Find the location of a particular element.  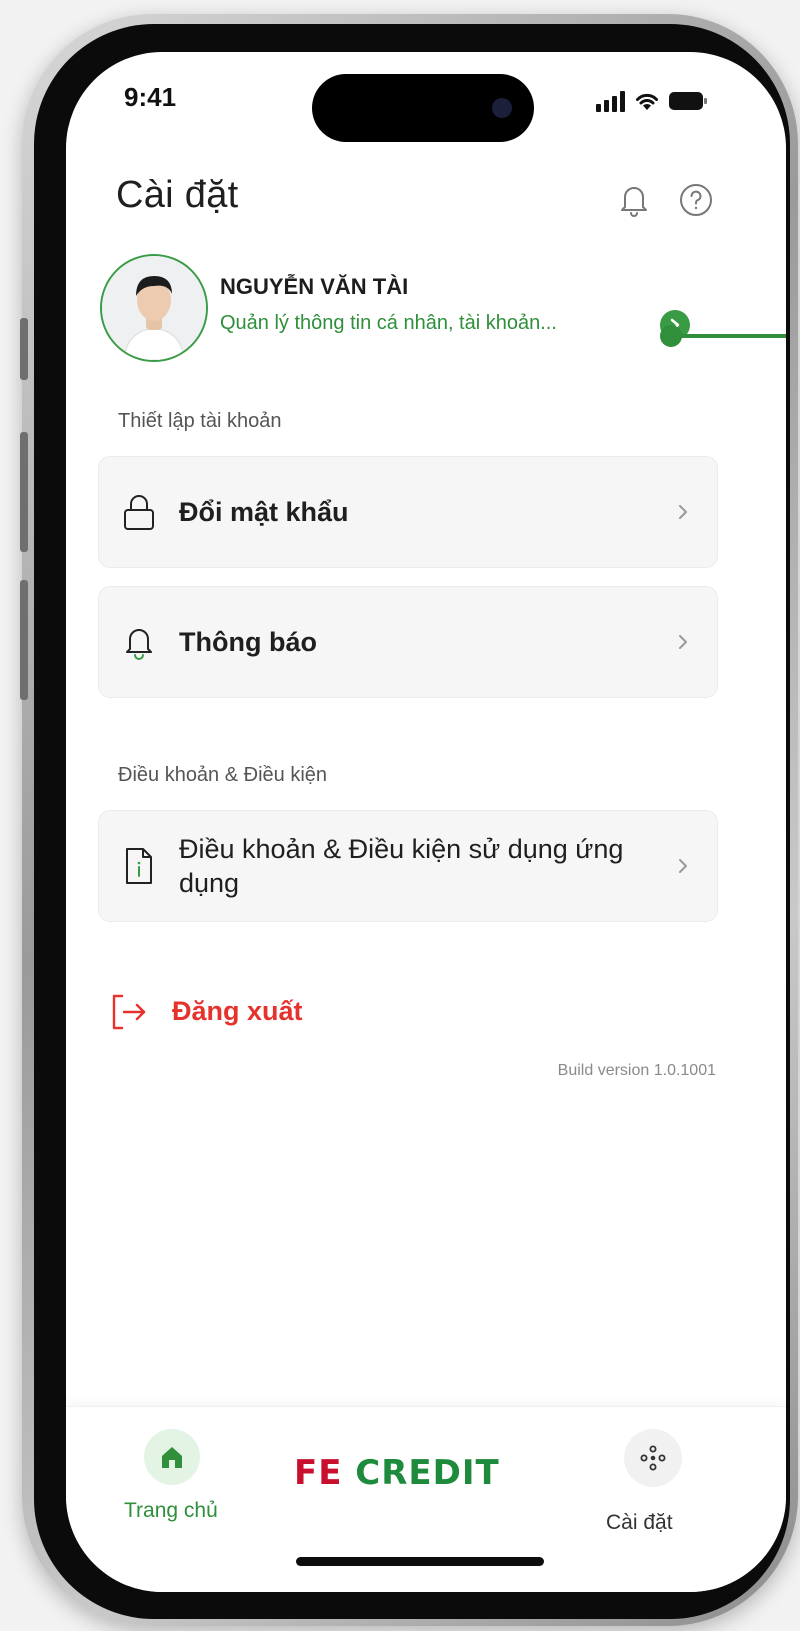

status-bar: 9:41 is located at coordinates (426, 102).